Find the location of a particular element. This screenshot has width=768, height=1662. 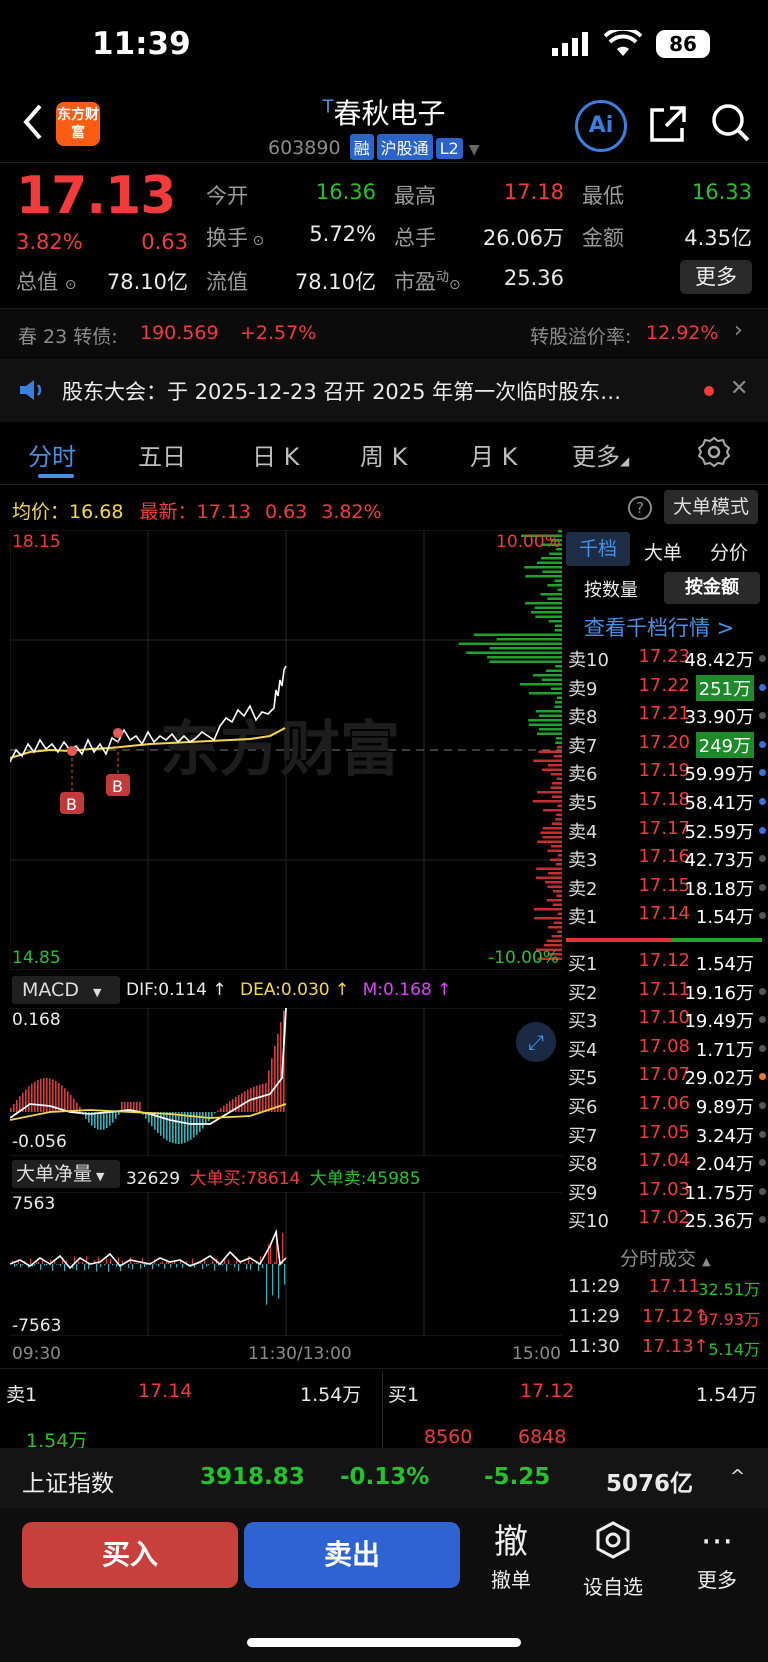

tab-more: 更多◢ is located at coordinates (600, 454).